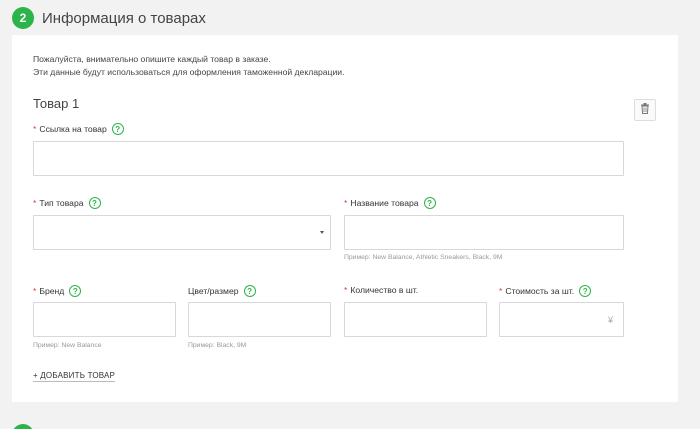 This screenshot has width=700, height=429. Describe the element at coordinates (182, 232) in the screenshot. I see `product-type-select` at that location.